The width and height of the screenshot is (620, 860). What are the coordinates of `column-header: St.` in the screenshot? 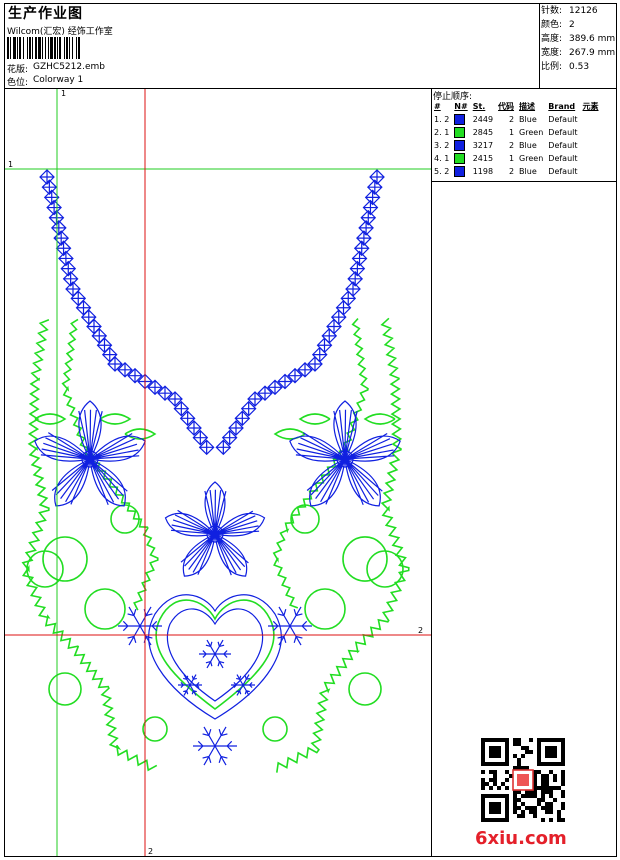 It's located at (479, 106).